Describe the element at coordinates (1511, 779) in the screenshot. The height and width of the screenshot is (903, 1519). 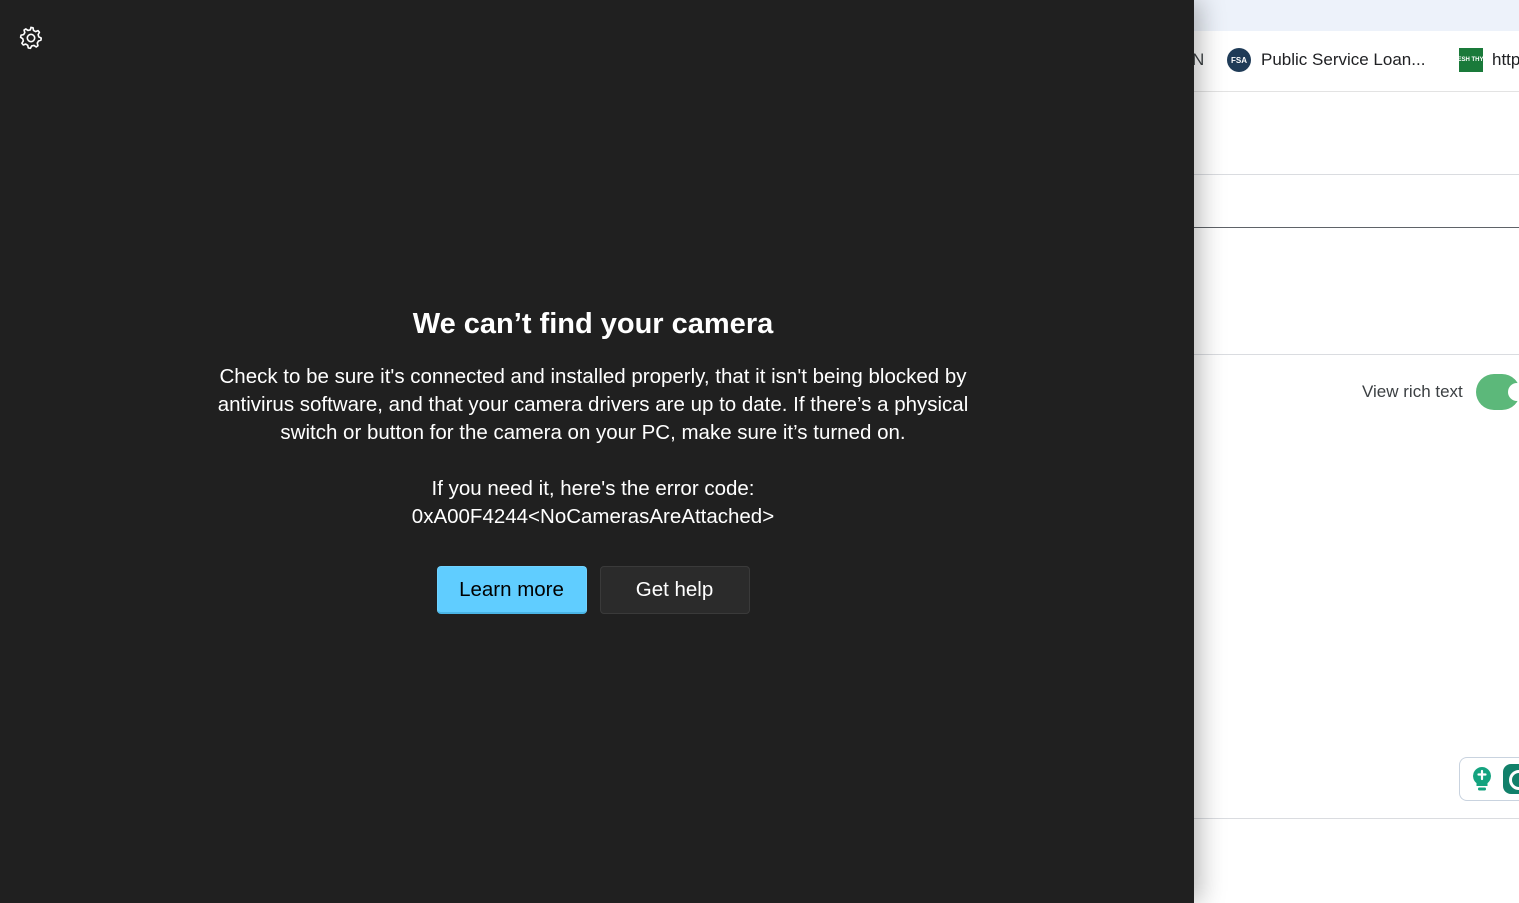
I see `grammarly-icon` at that location.